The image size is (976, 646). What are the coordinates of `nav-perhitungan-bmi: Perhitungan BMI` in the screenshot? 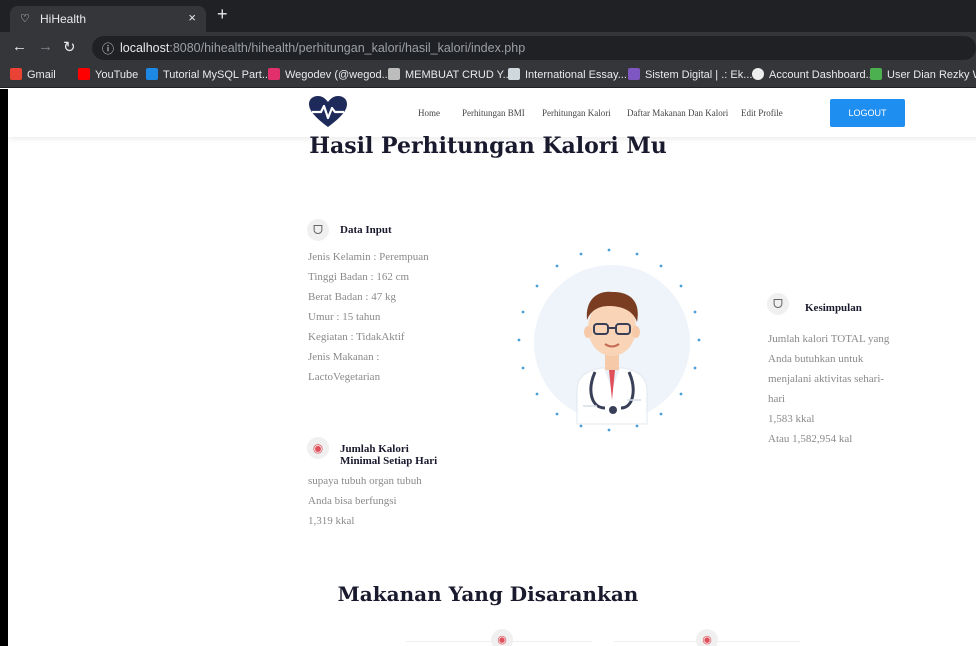 It's located at (493, 113).